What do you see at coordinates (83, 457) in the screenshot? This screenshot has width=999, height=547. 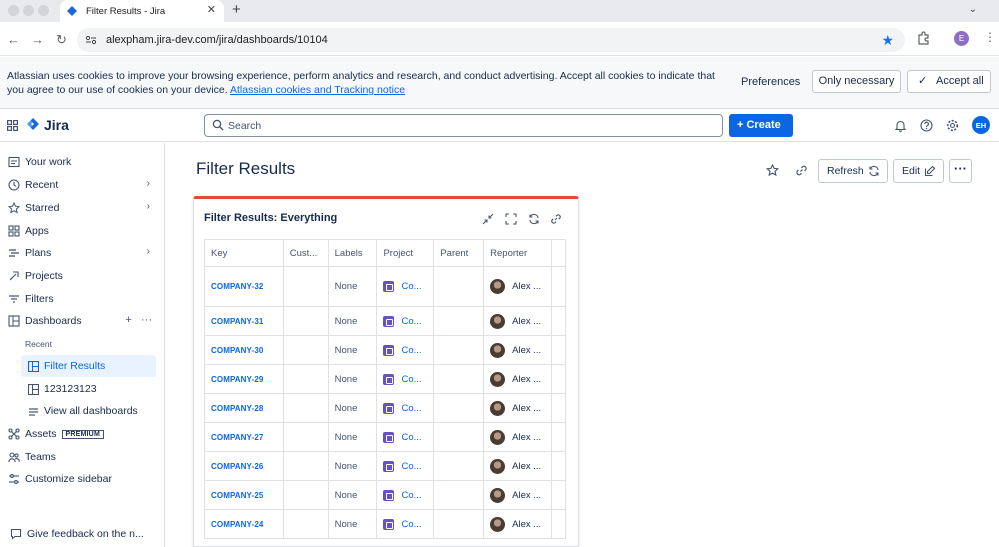 I see `sidebar-item-teams: Teams` at bounding box center [83, 457].